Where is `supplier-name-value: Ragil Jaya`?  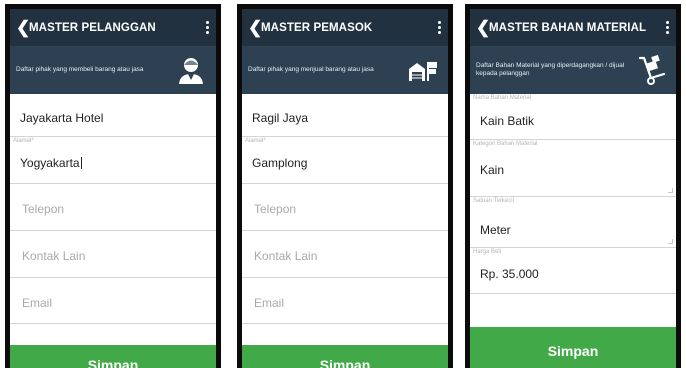
supplier-name-value: Ragil Jaya is located at coordinates (280, 118).